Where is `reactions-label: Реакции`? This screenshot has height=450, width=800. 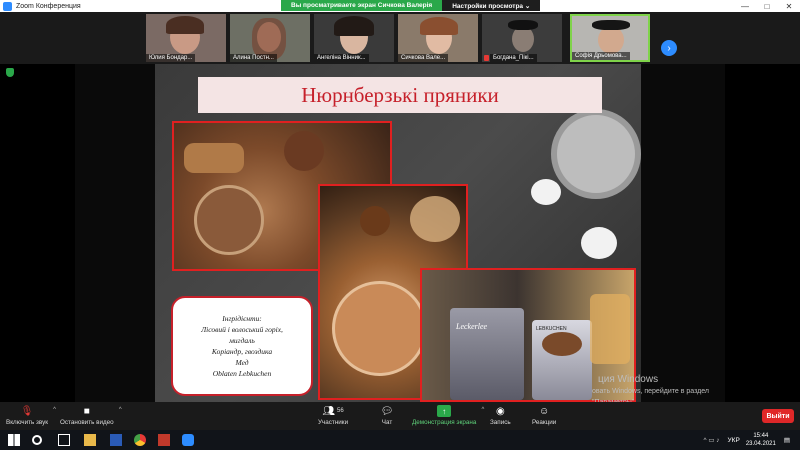 reactions-label: Реакции is located at coordinates (544, 422).